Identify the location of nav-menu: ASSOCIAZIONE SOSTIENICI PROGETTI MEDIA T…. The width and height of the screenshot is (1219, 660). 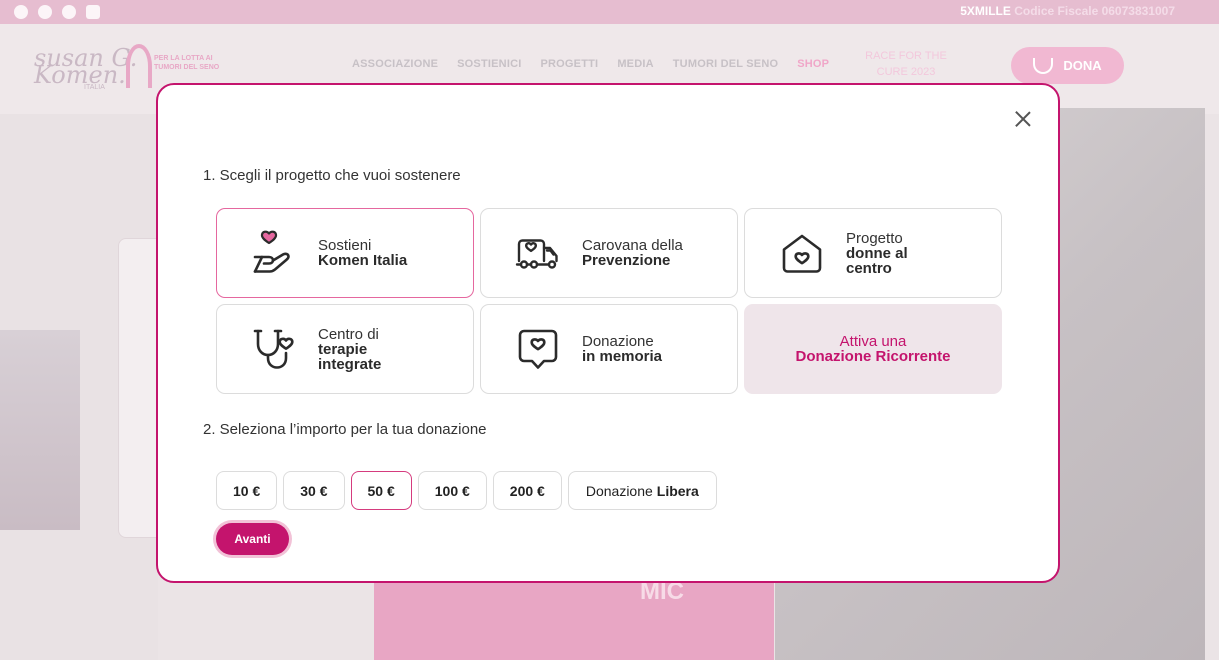
(590, 64).